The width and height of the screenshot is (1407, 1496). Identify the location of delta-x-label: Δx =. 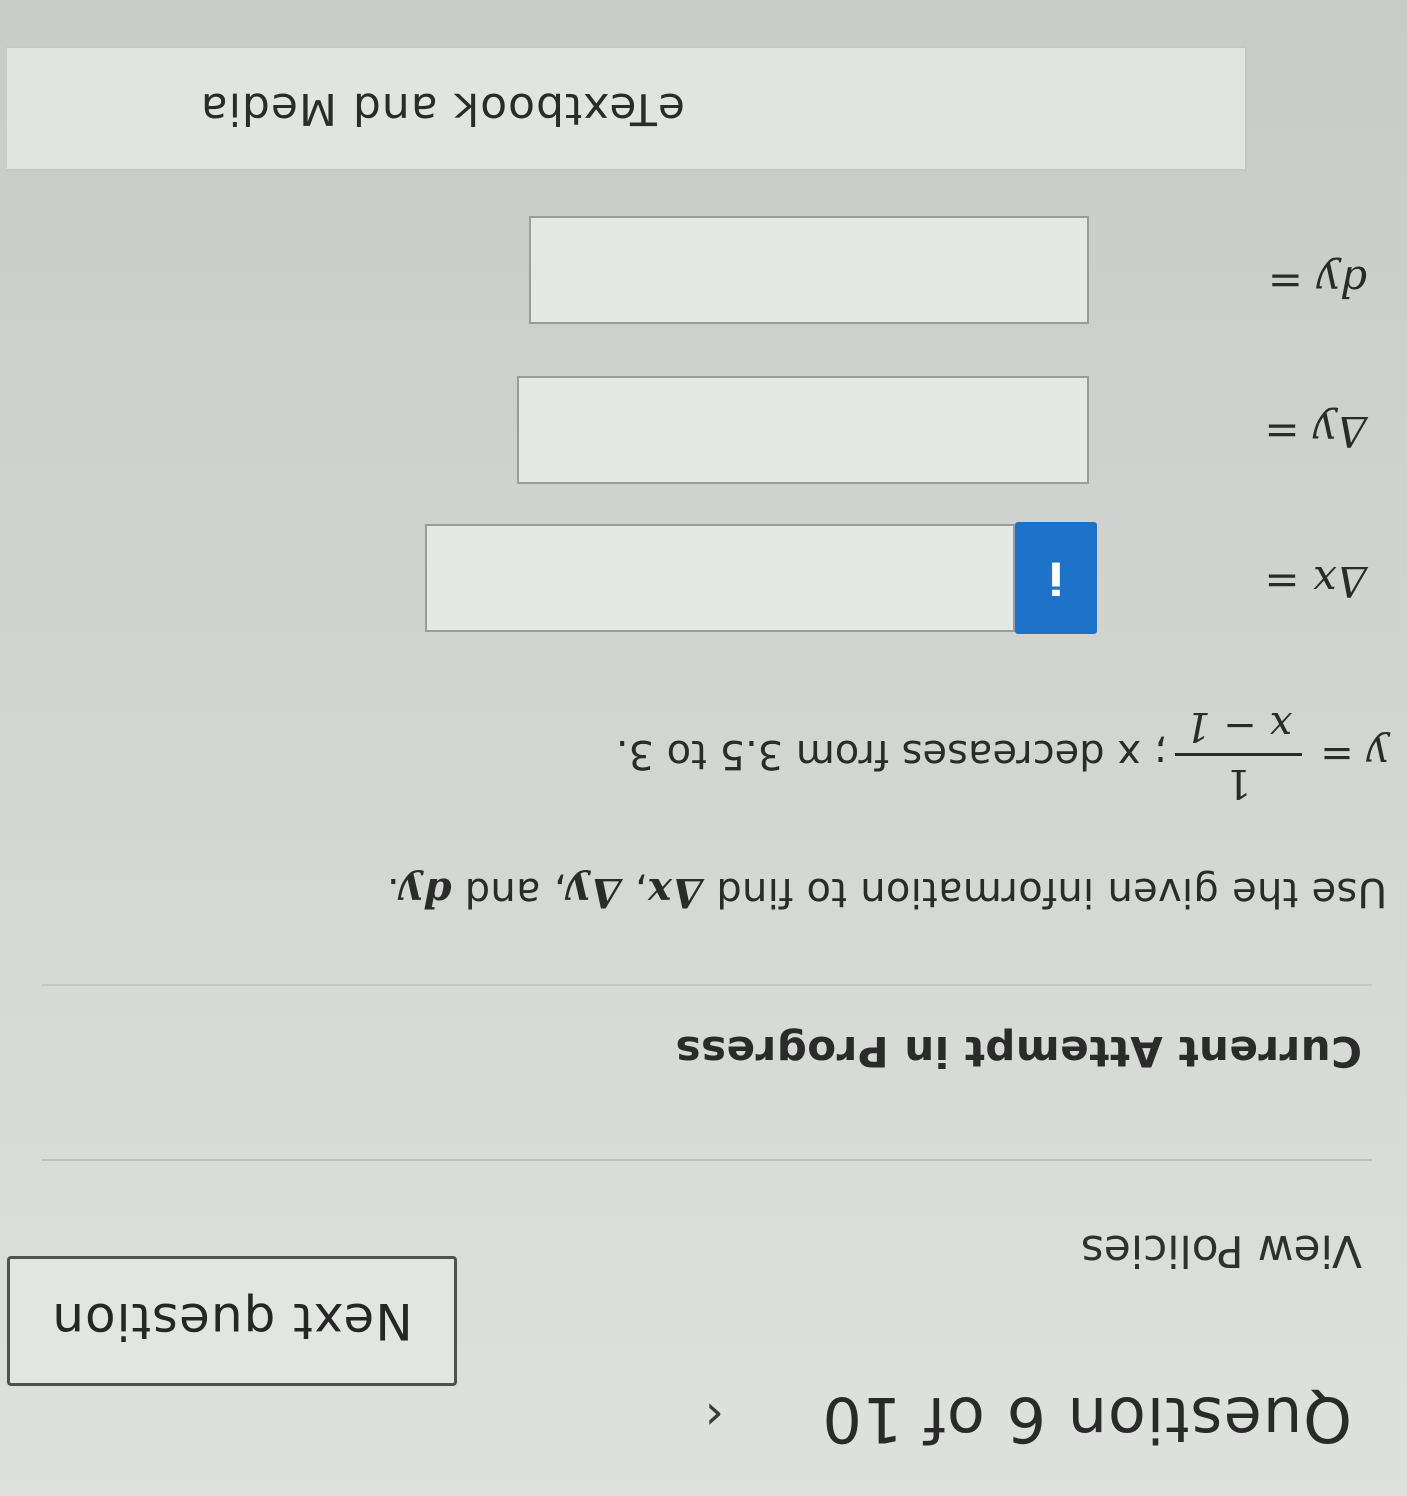
(1315, 581).